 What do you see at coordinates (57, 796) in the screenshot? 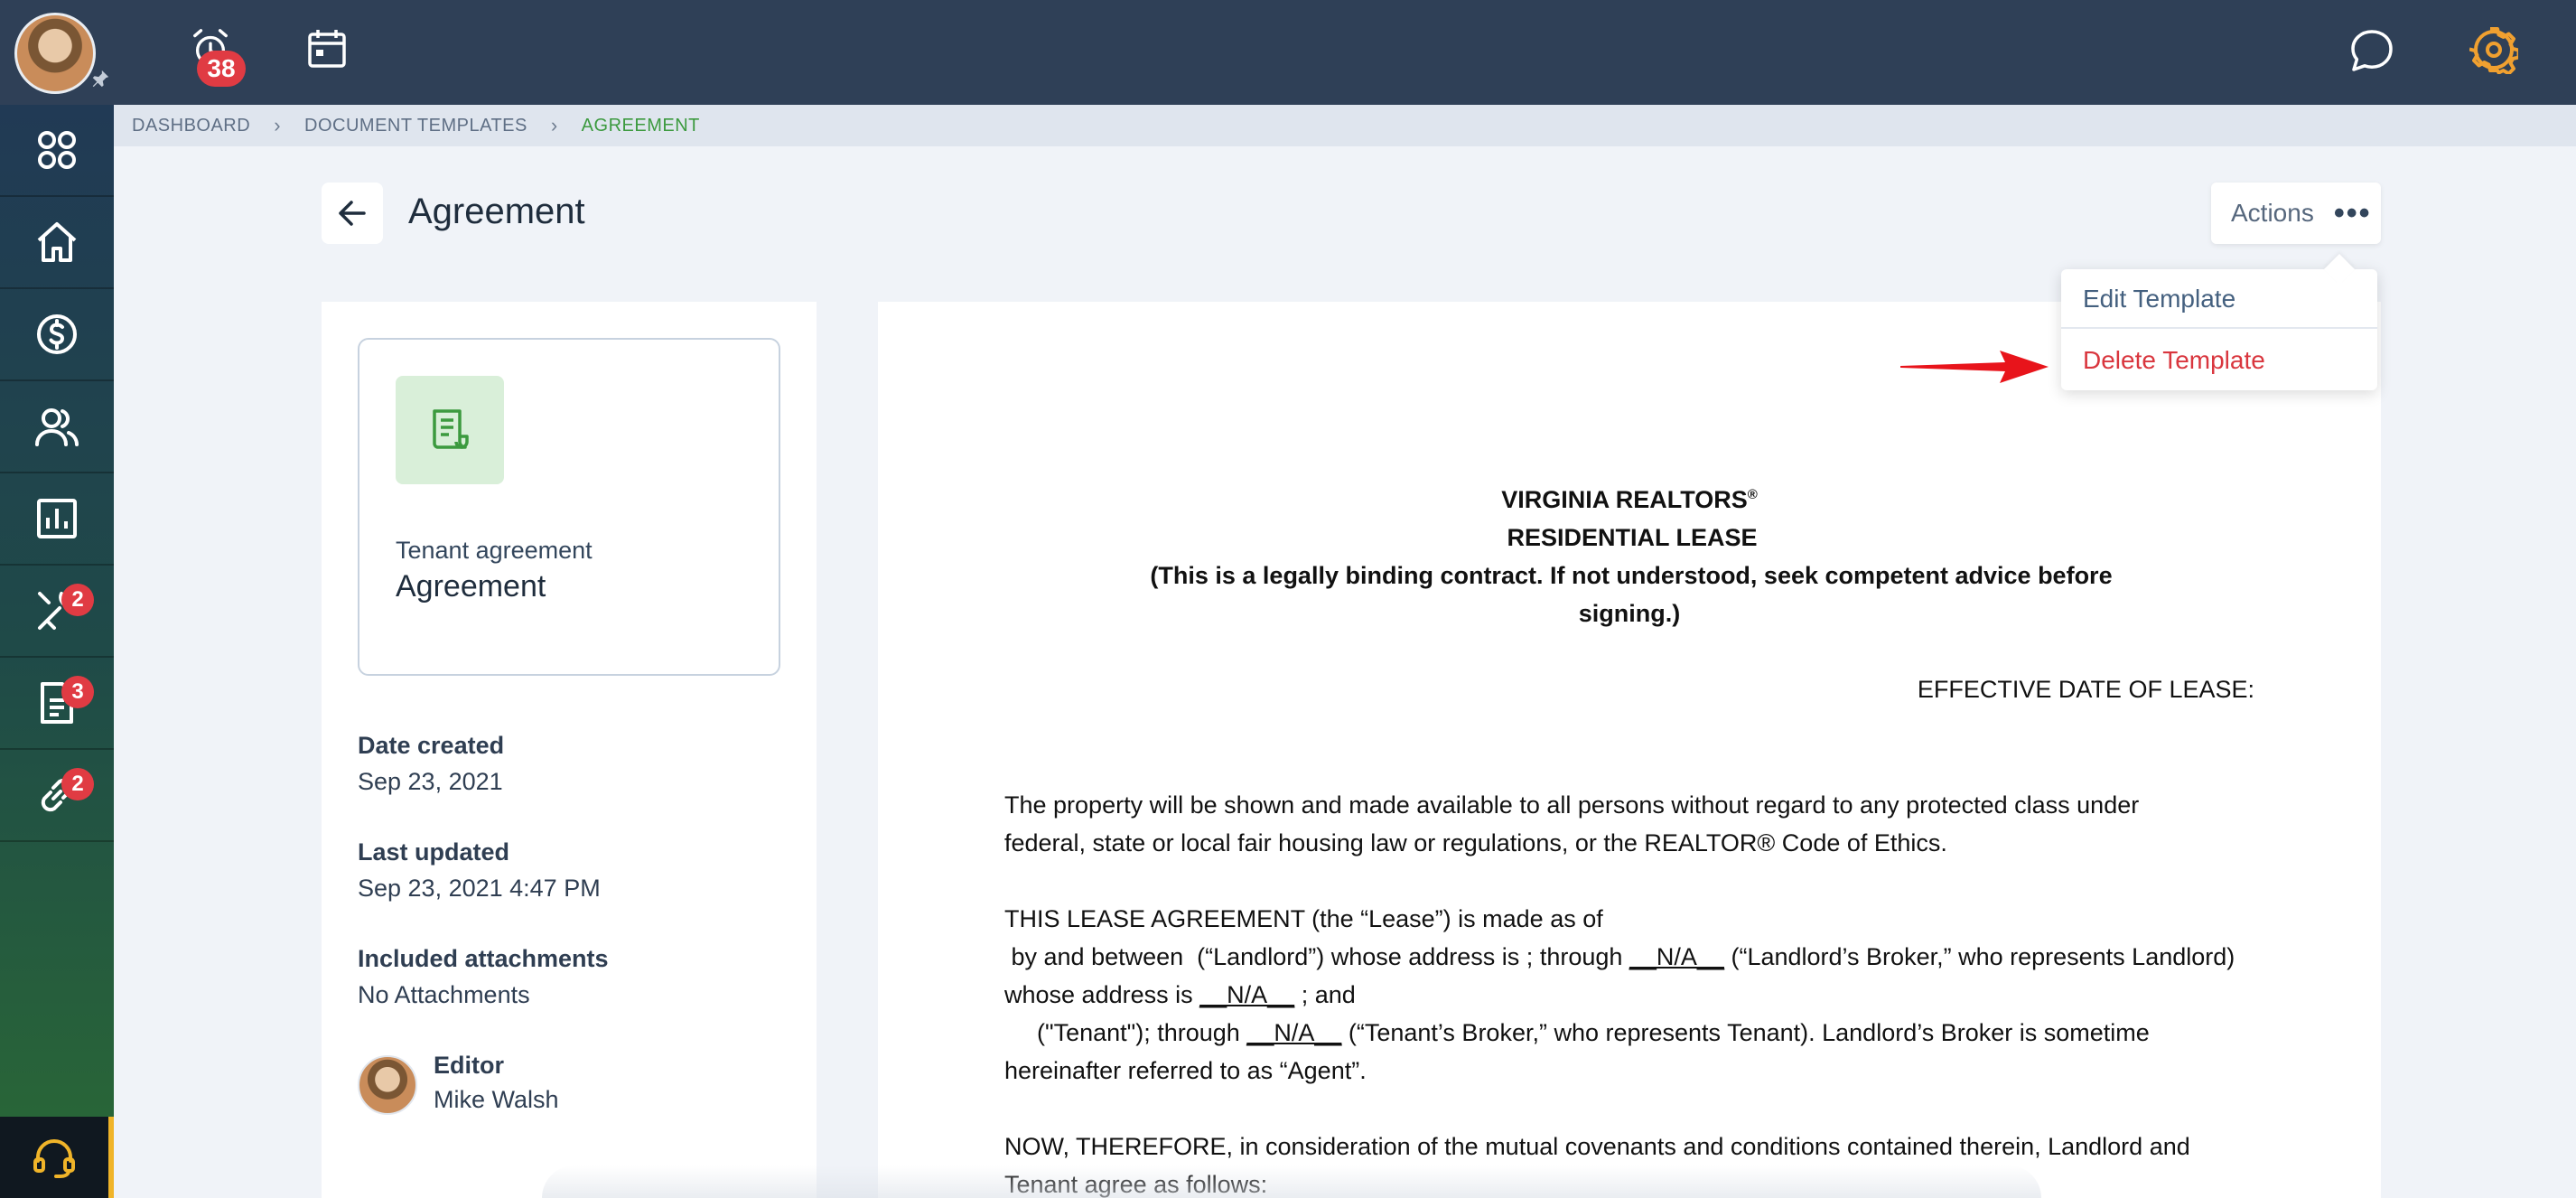
I see `sidebar-item-links: 2` at bounding box center [57, 796].